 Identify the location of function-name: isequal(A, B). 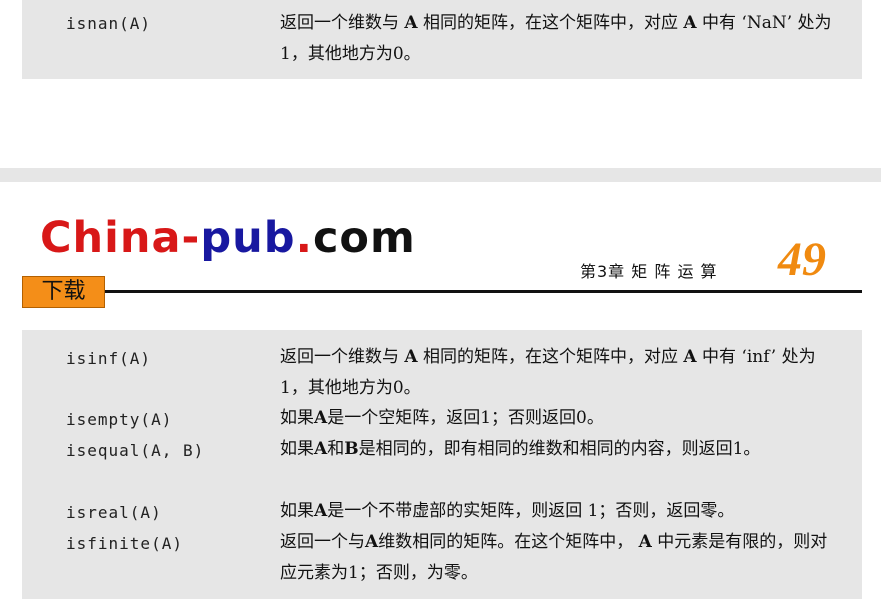
(135, 450).